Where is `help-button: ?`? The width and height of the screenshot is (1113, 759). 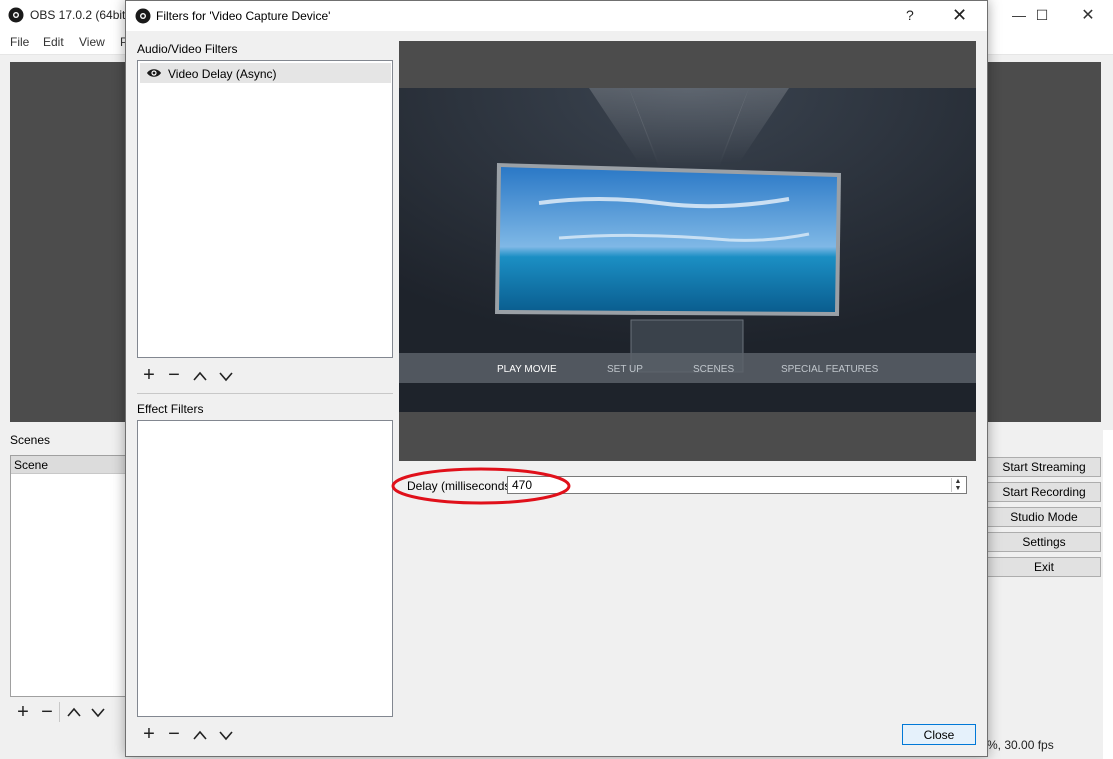
help-button: ? is located at coordinates (910, 15).